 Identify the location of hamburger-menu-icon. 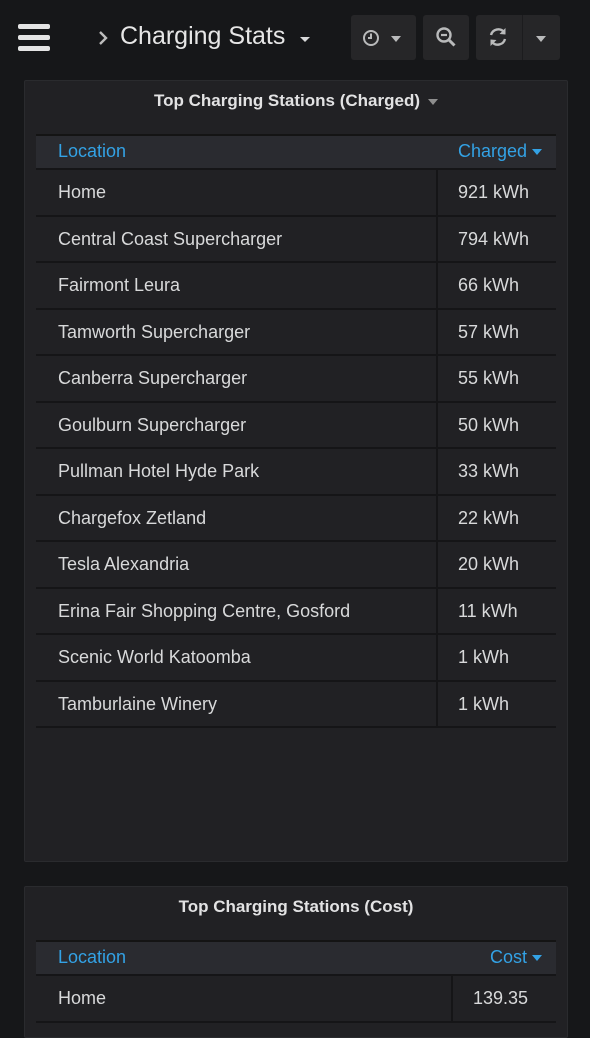
(34, 38).